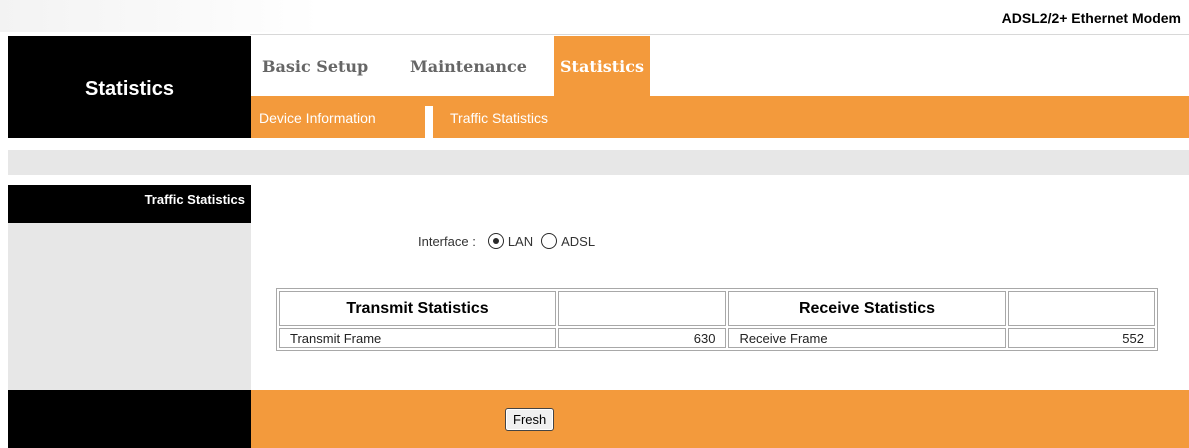 The height and width of the screenshot is (448, 1189). What do you see at coordinates (598, 162) in the screenshot?
I see `spacer-strip` at bounding box center [598, 162].